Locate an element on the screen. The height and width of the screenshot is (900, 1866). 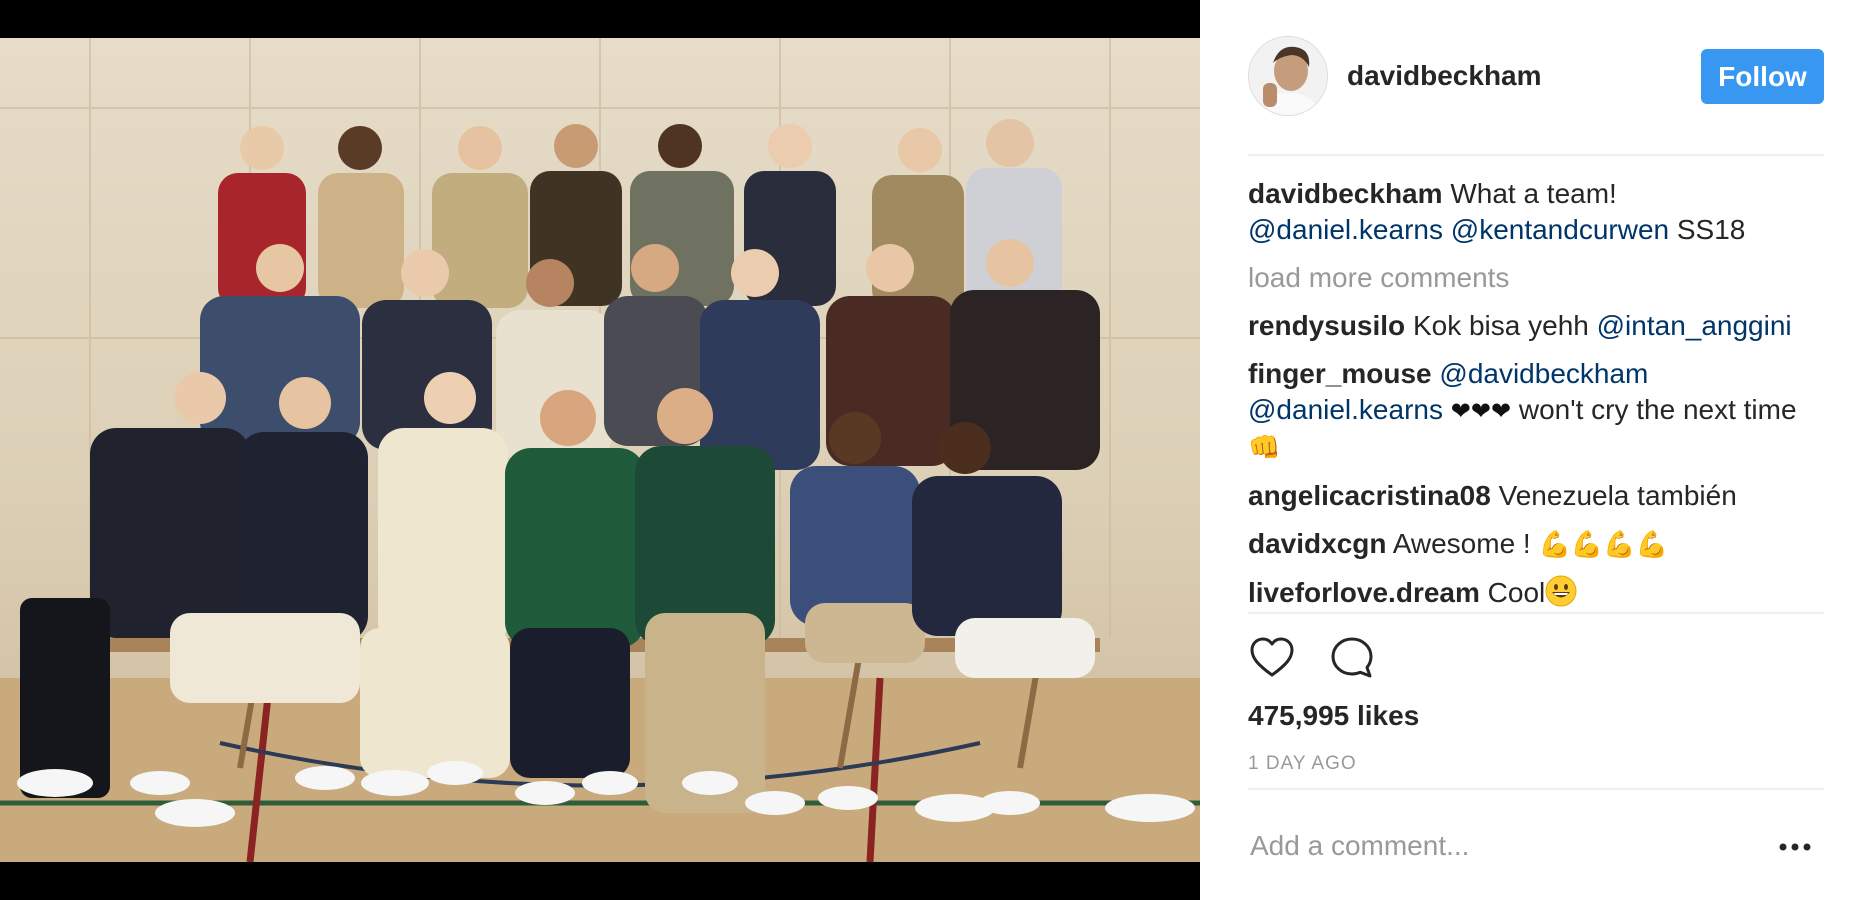
fist-emoji: 👊 is located at coordinates (1264, 448).